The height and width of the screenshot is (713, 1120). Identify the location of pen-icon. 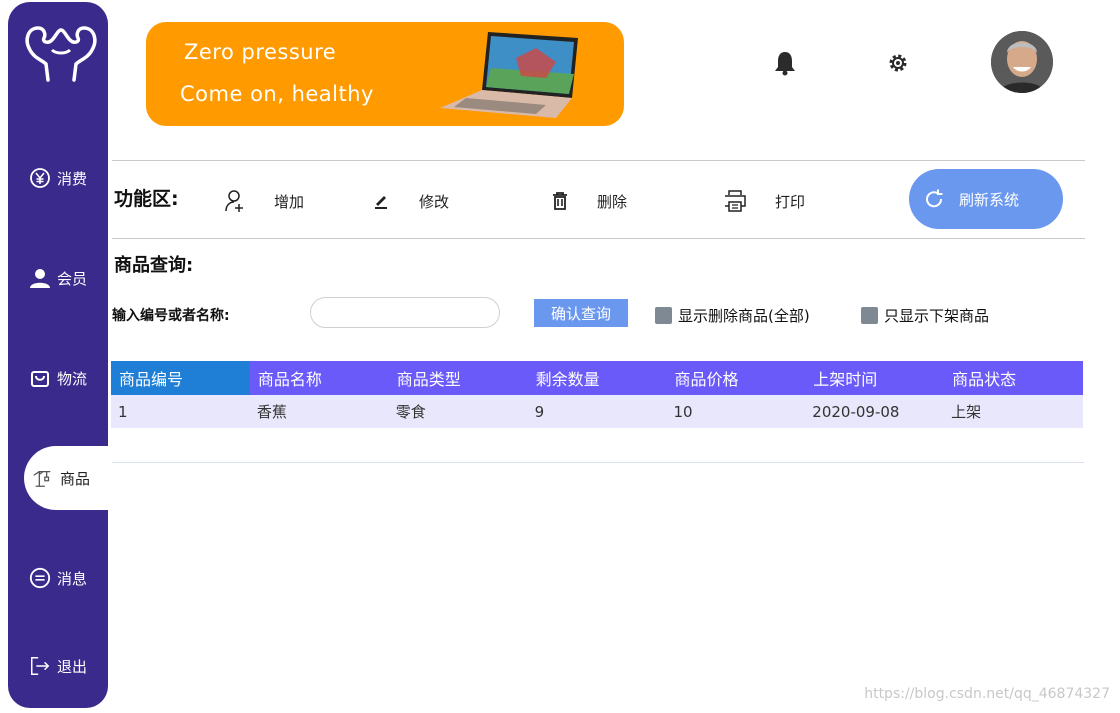
(381, 201).